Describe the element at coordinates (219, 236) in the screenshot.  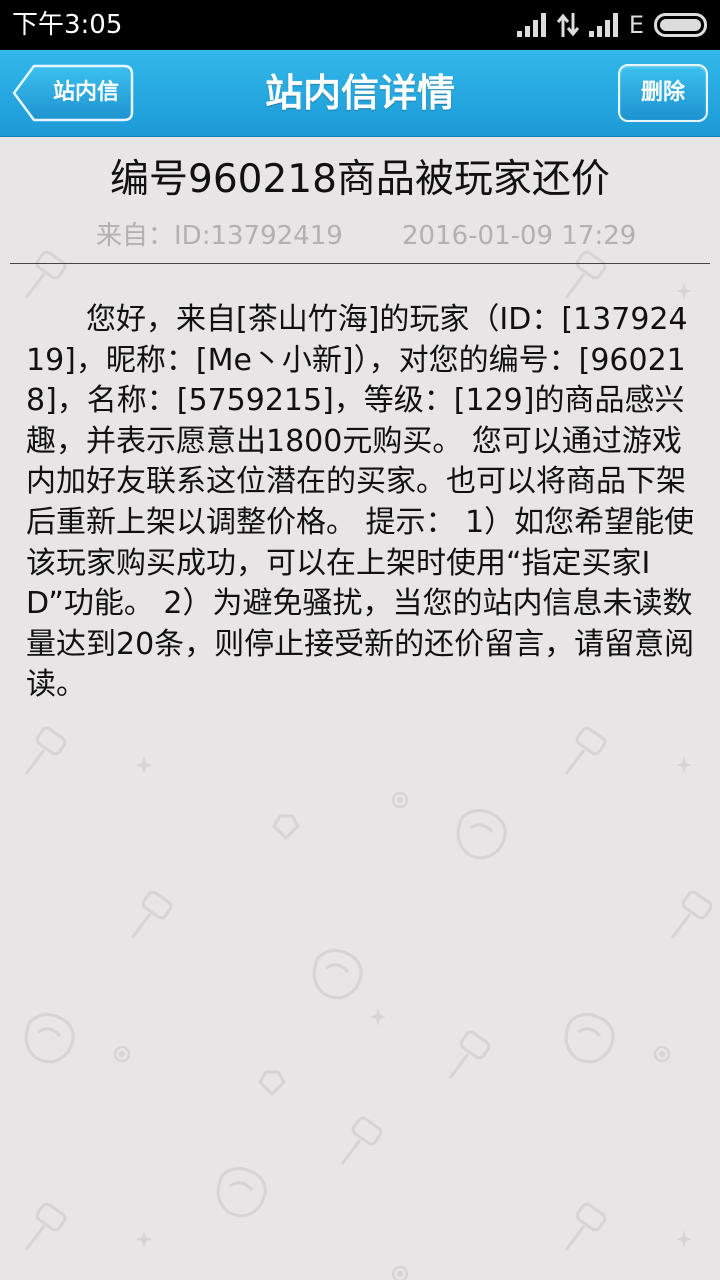
I see `message-sender: 来自：ID:13792419` at that location.